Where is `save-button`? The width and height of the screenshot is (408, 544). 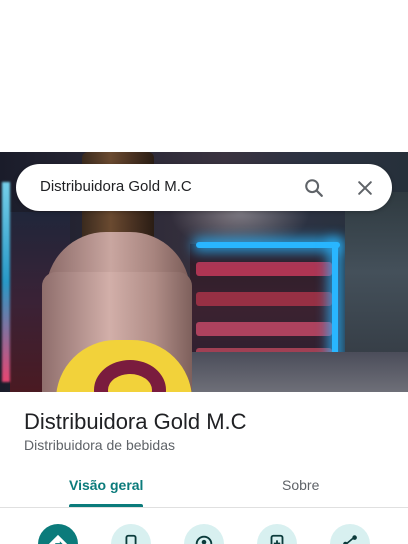
save-button is located at coordinates (277, 534).